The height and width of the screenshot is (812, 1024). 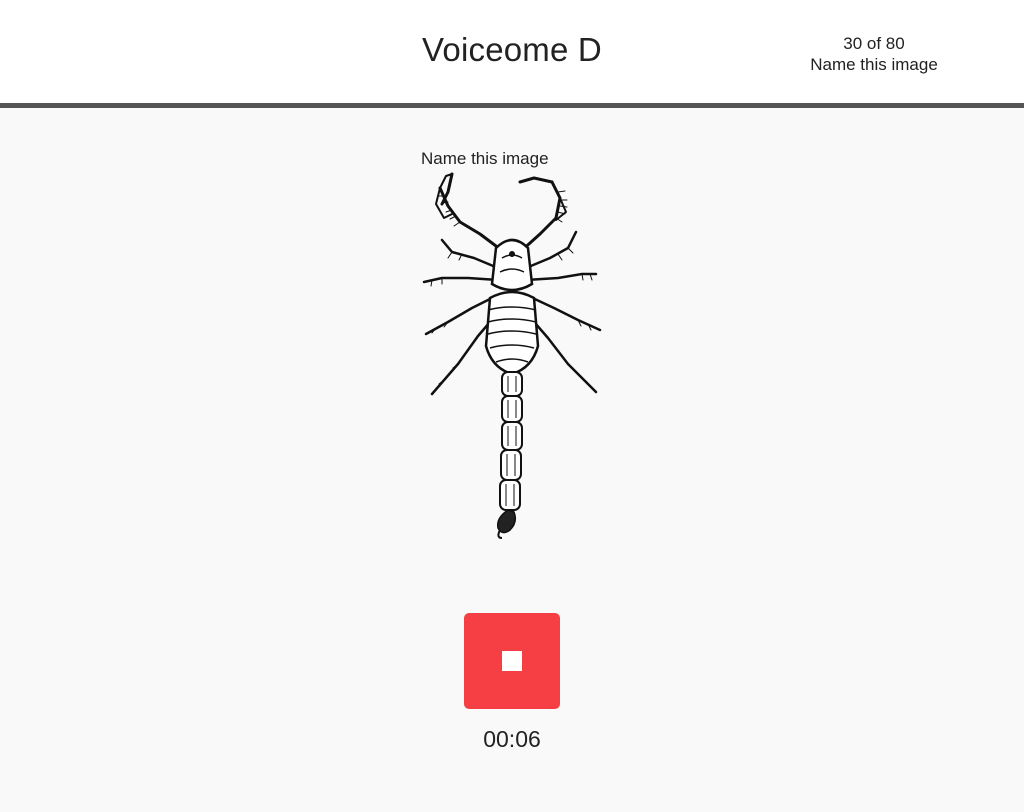 I want to click on progress-counter: 30 of 80, so click(x=874, y=43).